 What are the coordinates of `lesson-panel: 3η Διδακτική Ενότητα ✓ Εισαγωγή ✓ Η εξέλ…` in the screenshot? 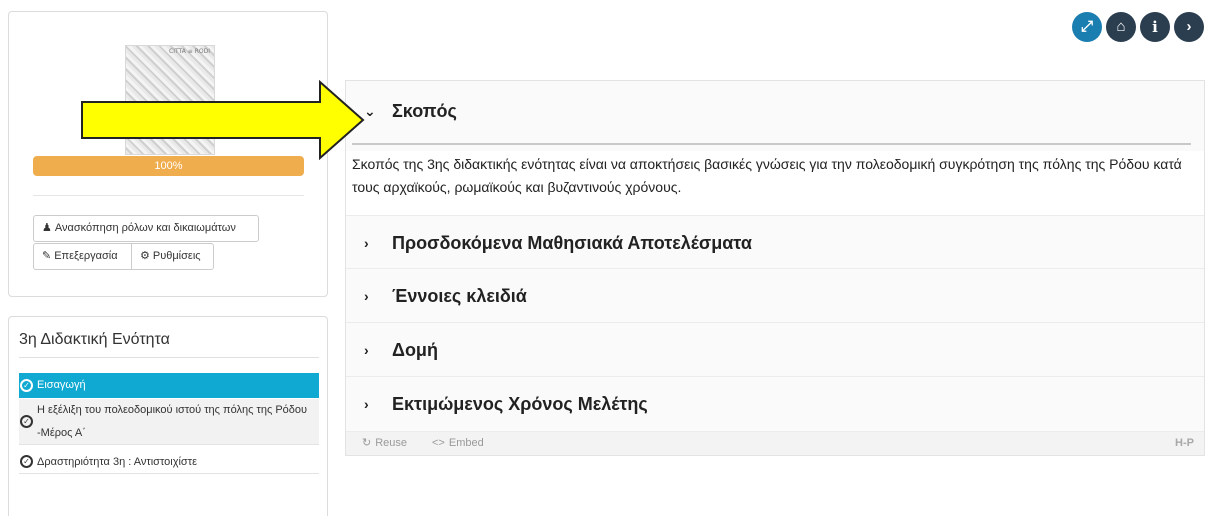 It's located at (168, 416).